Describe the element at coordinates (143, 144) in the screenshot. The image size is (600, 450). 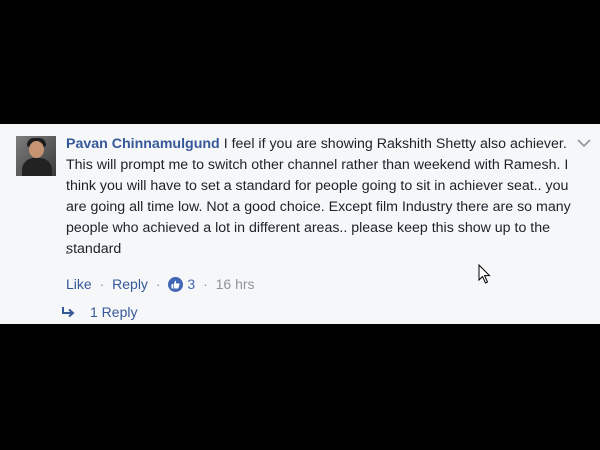
I see `comment-author: Pavan Chinnamulgund` at that location.